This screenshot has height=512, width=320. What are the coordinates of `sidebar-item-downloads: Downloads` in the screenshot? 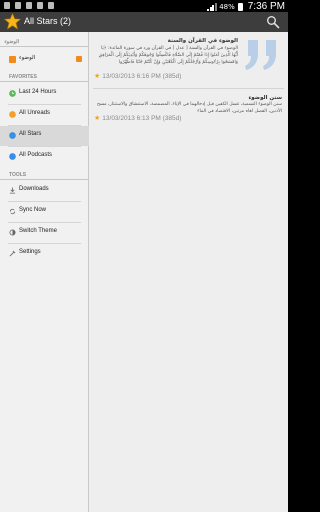 It's located at (44, 191).